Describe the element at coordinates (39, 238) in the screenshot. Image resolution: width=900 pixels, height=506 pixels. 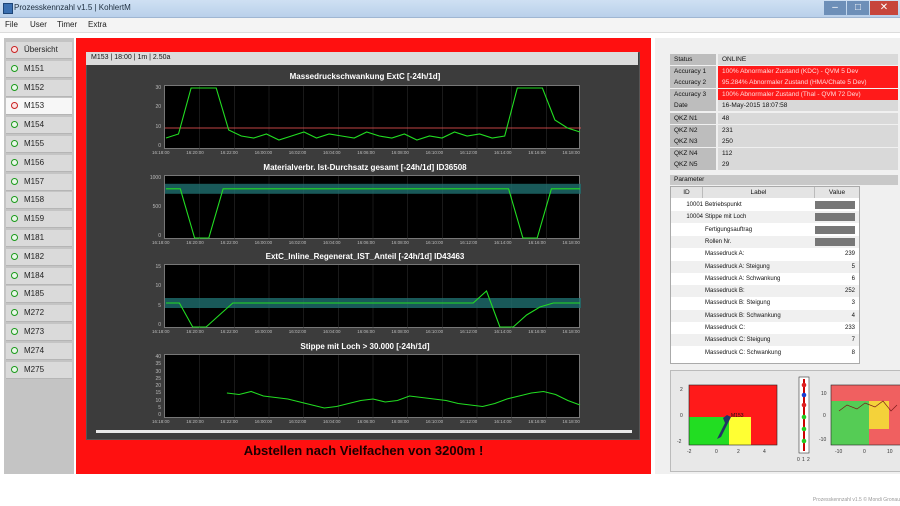
I see `sidebar-item-m181: M181` at that location.